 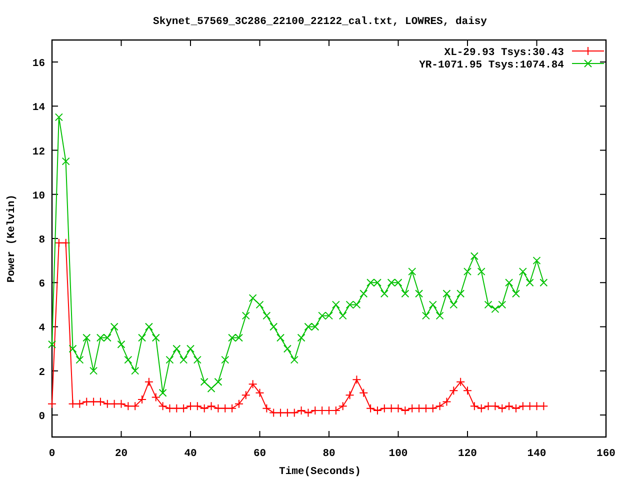 I want to click on y-tick-label: 6, so click(x=41, y=284).